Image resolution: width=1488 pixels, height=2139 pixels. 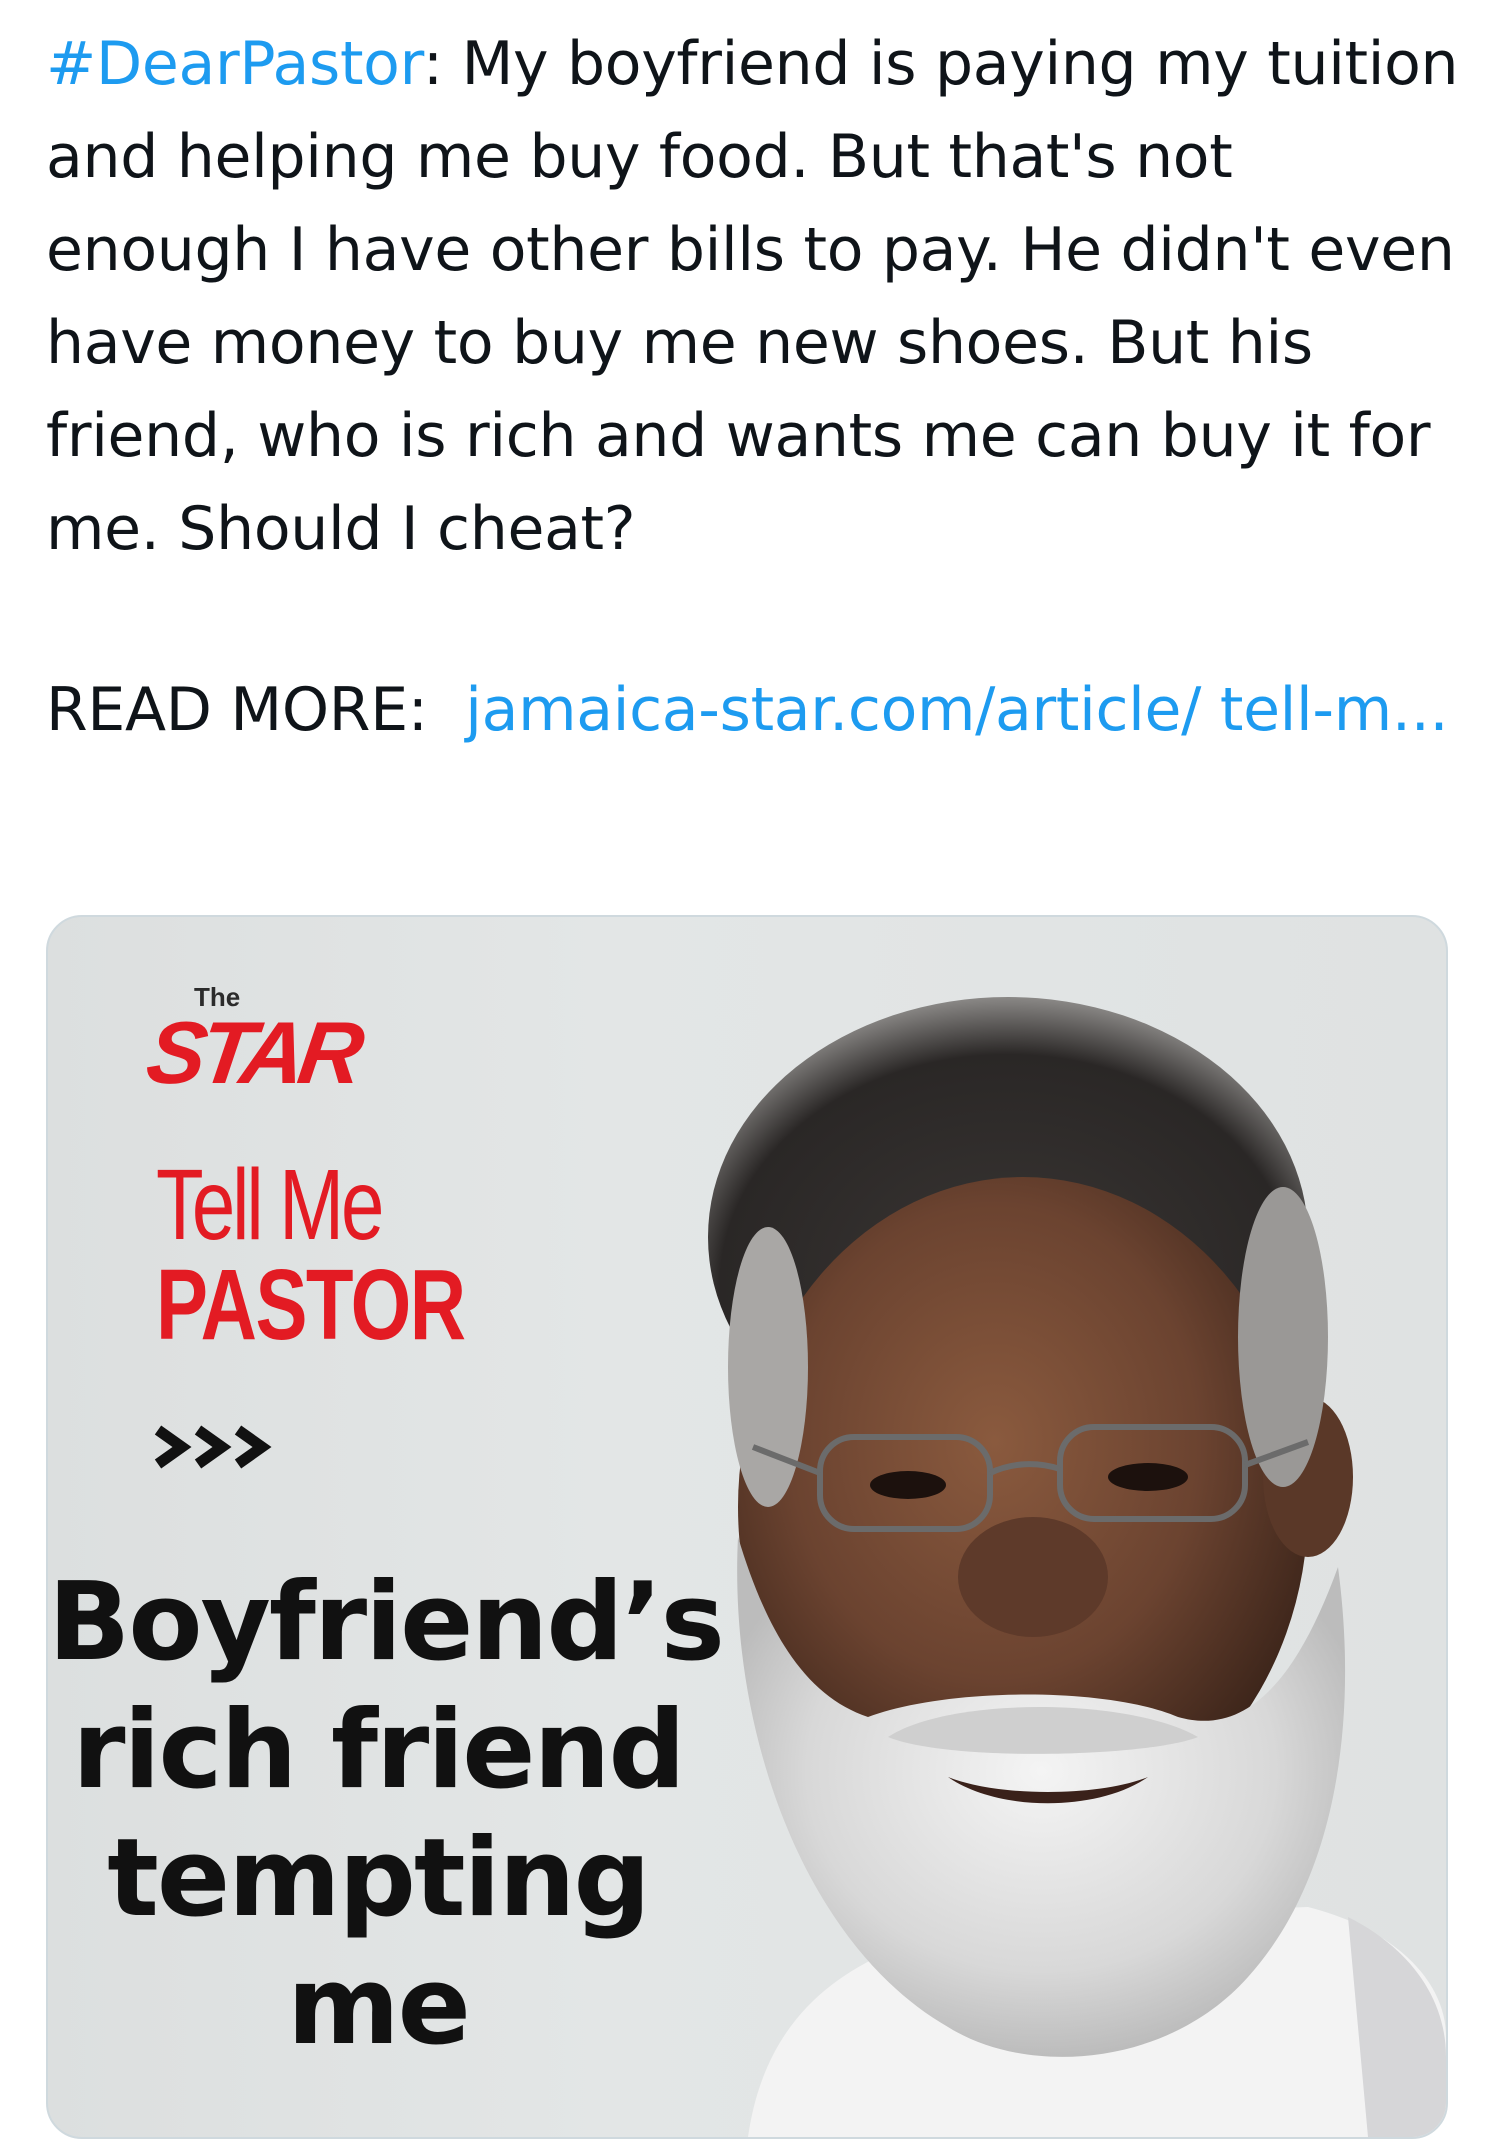 I want to click on headline-line: rich friend, so click(x=379, y=1750).